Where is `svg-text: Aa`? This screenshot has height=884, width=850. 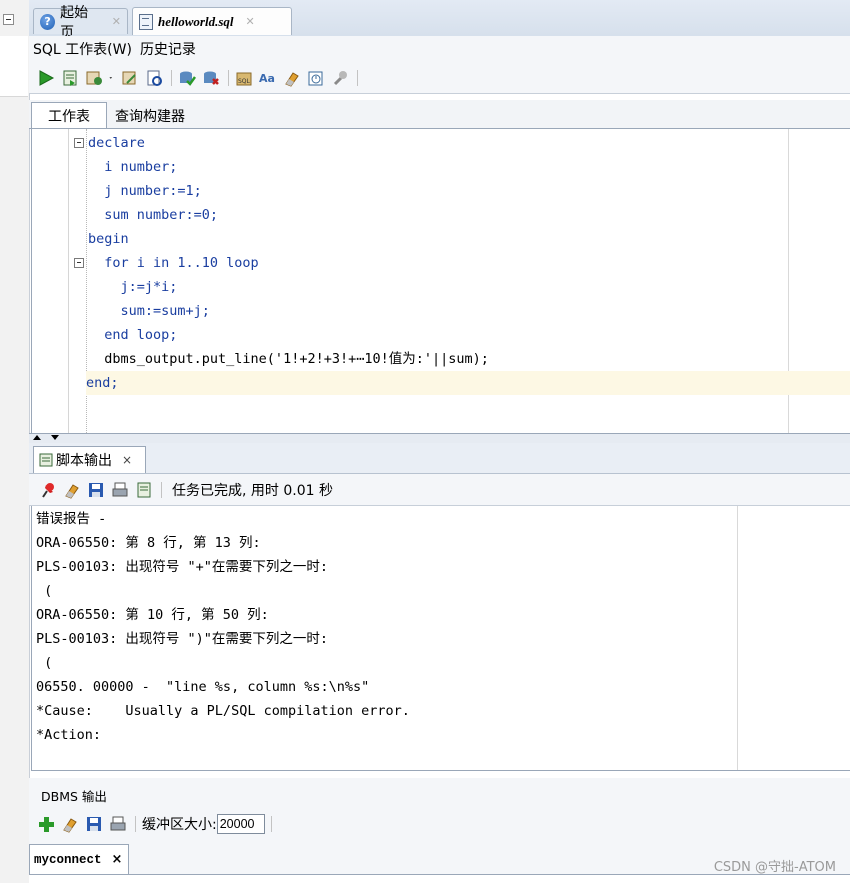
svg-text: Aa is located at coordinates (267, 78).